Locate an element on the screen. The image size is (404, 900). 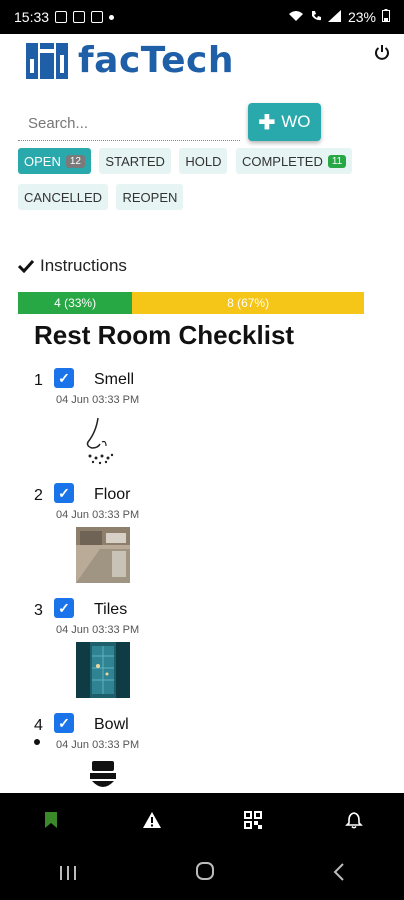
system-nav-bar is located at coordinates (202, 873).